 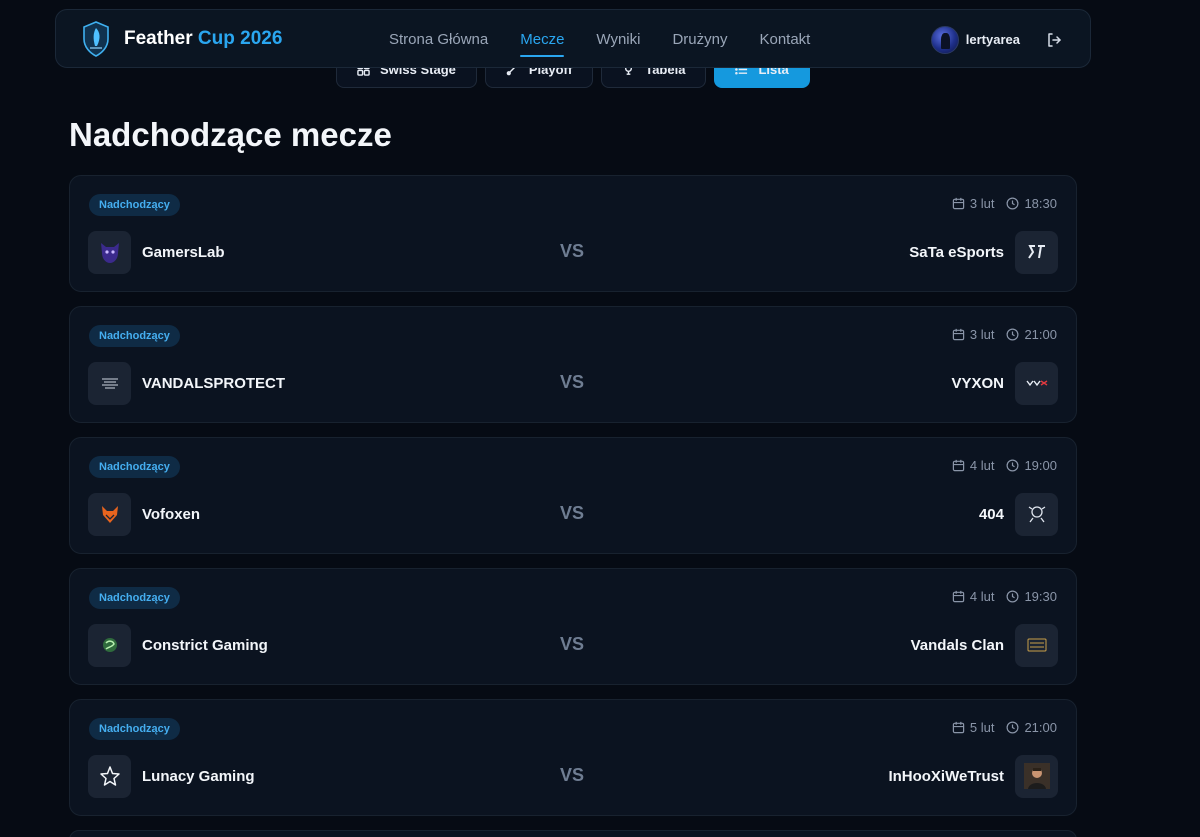 What do you see at coordinates (618, 39) in the screenshot?
I see `nav-wyniki: Wyniki` at bounding box center [618, 39].